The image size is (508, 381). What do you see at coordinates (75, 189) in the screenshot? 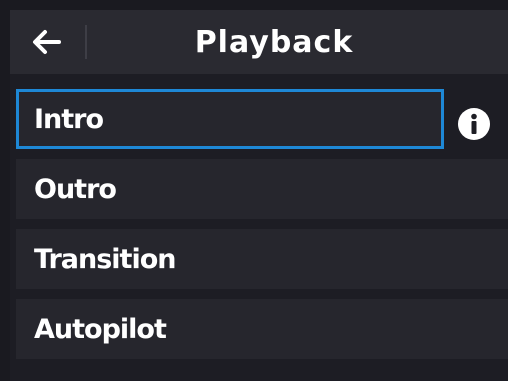
I see `menu-item-label: Outro` at bounding box center [75, 189].